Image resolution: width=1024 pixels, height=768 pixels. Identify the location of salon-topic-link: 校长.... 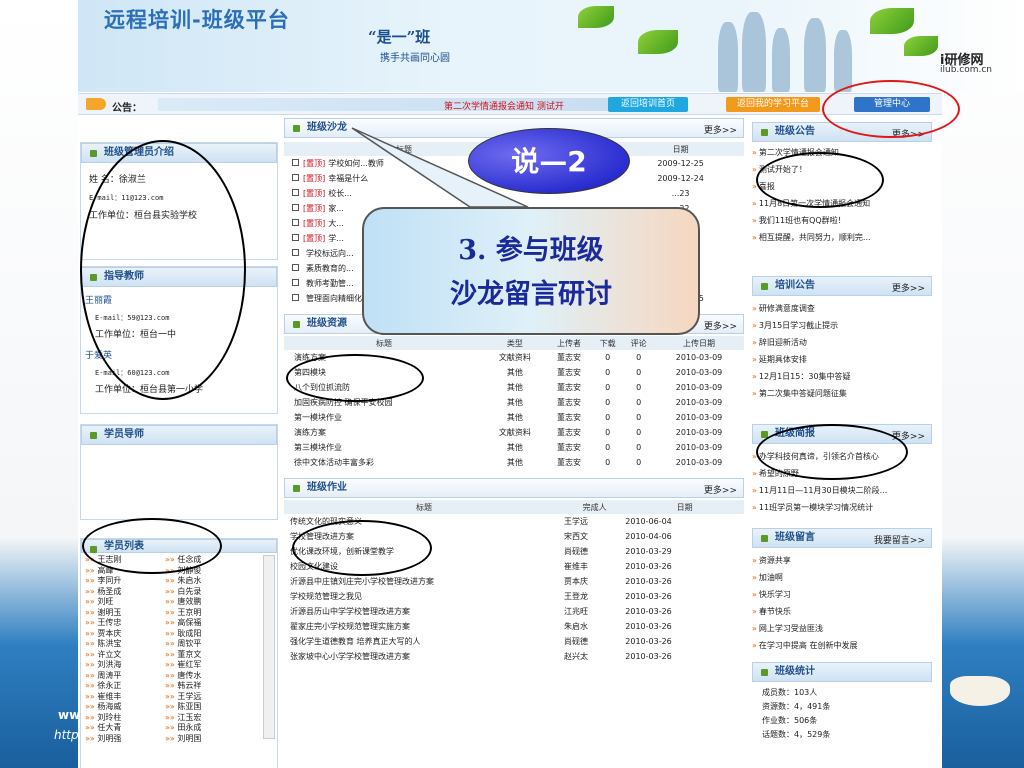
(340, 193).